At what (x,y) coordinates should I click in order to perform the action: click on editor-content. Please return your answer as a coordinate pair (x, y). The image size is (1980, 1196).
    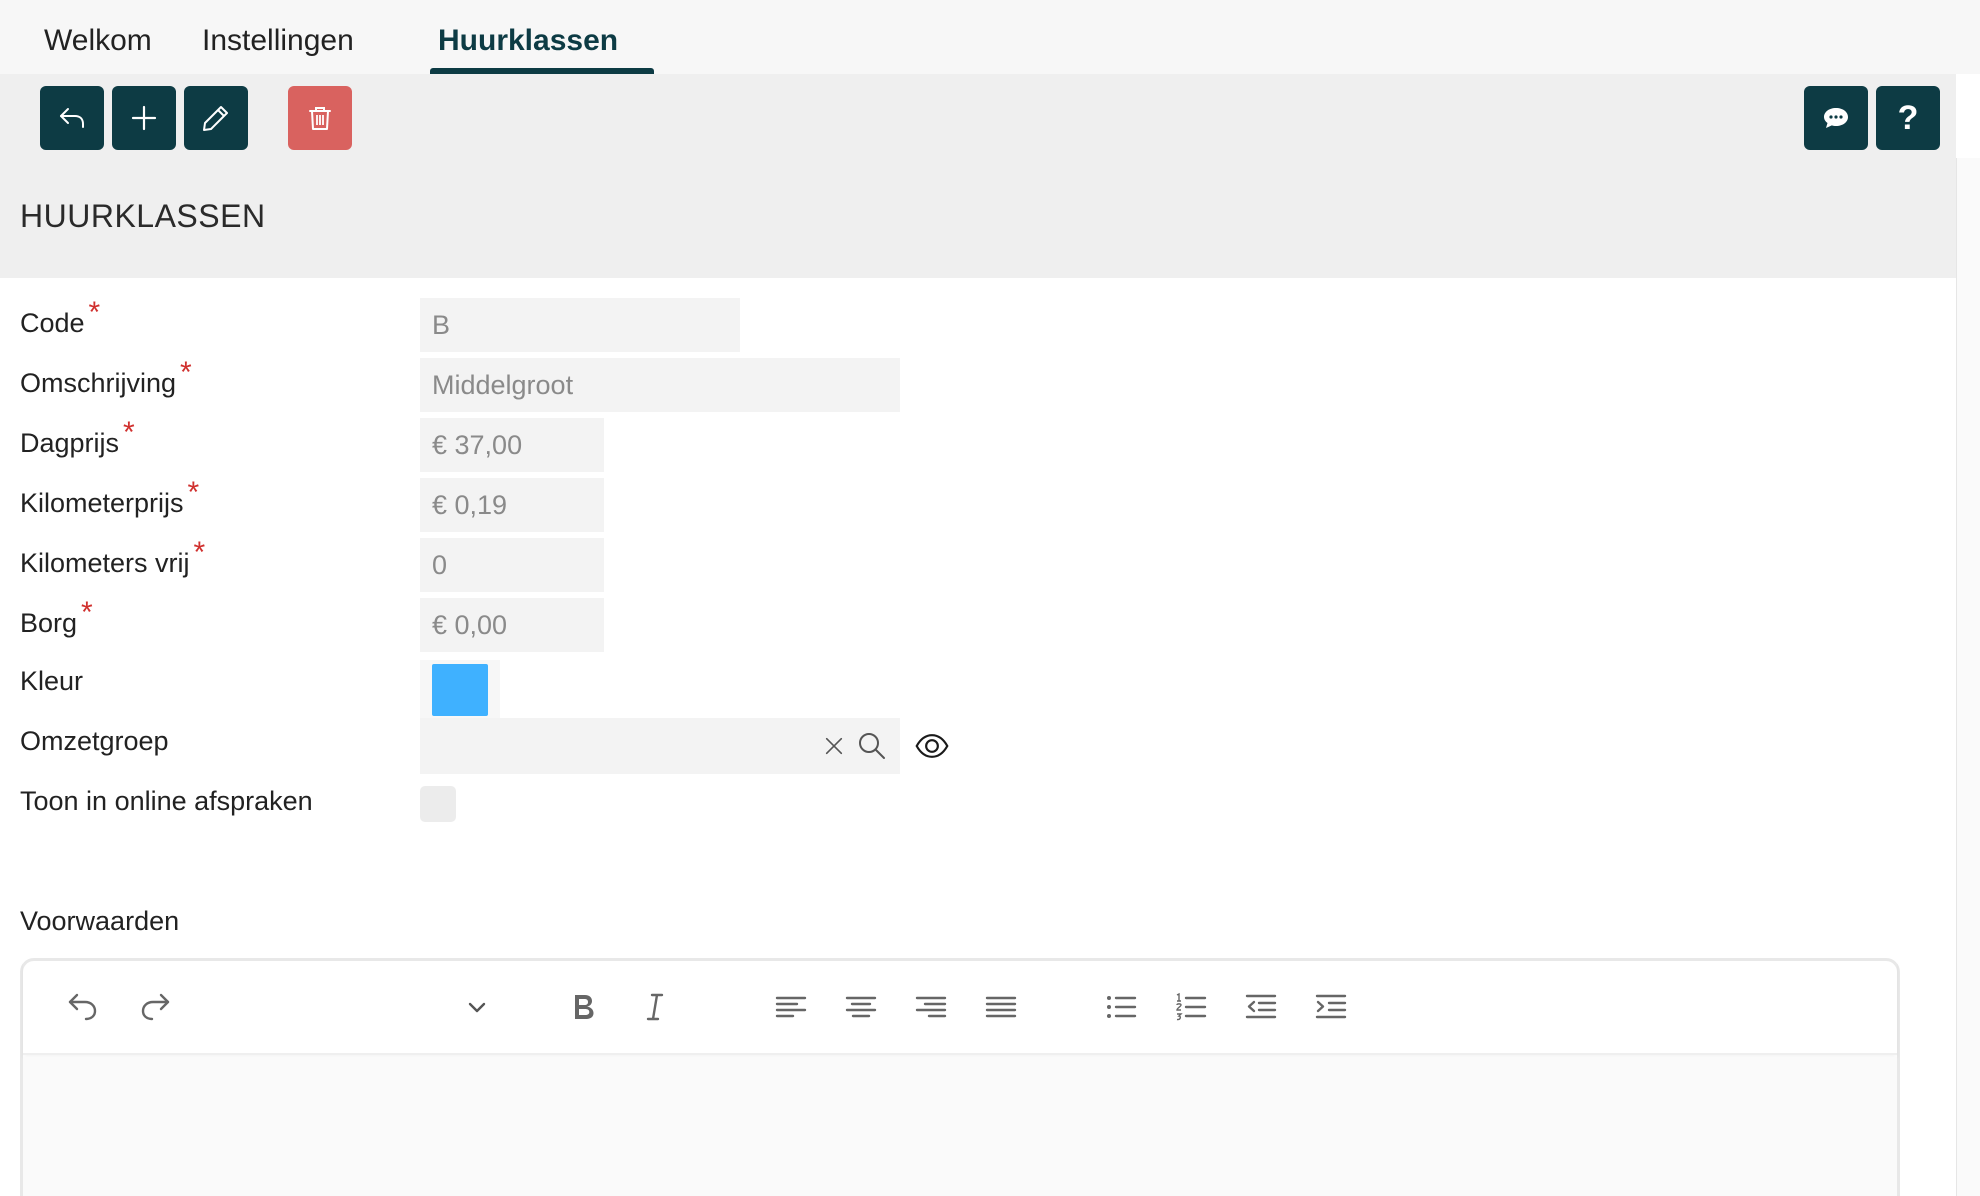
    Looking at the image, I should click on (960, 1126).